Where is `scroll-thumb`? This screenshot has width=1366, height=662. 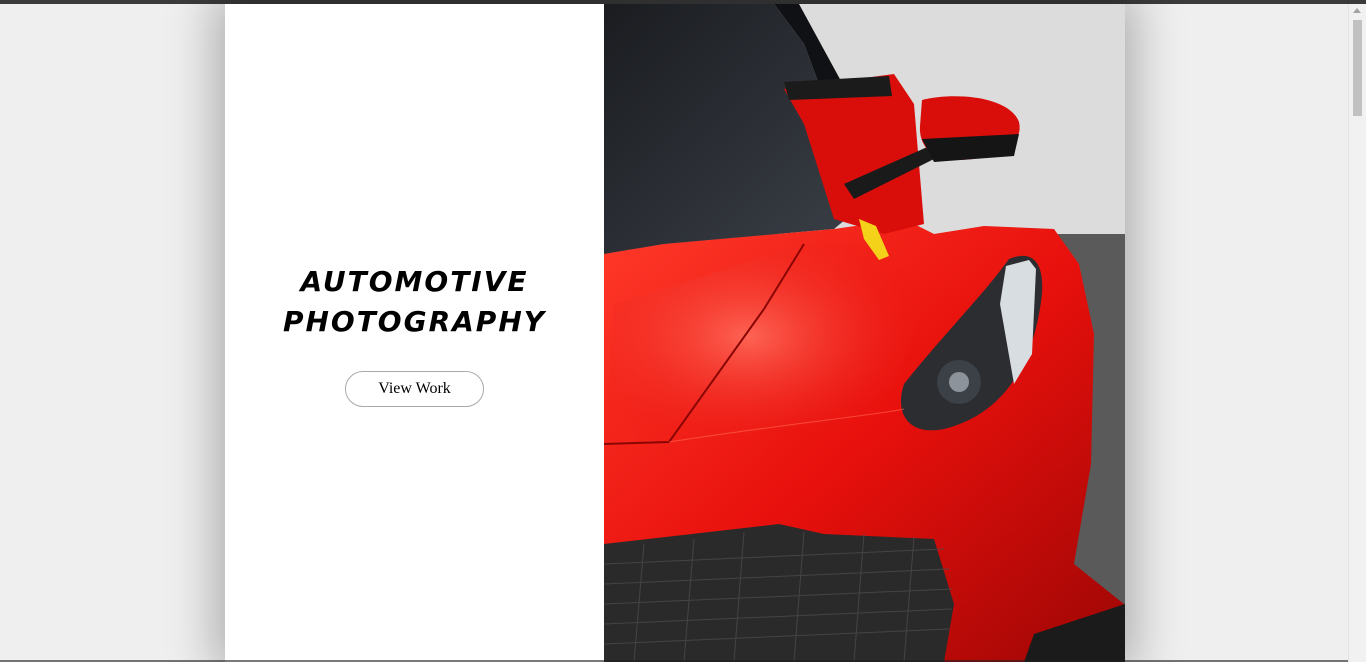
scroll-thumb is located at coordinates (1357, 68).